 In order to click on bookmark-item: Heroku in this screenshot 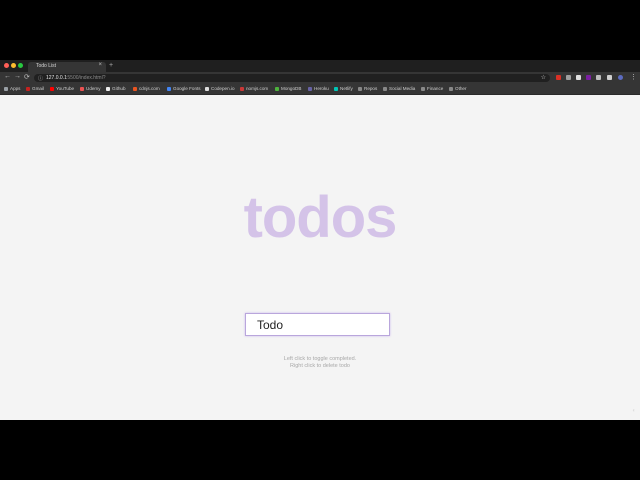, I will do `click(318, 88)`.